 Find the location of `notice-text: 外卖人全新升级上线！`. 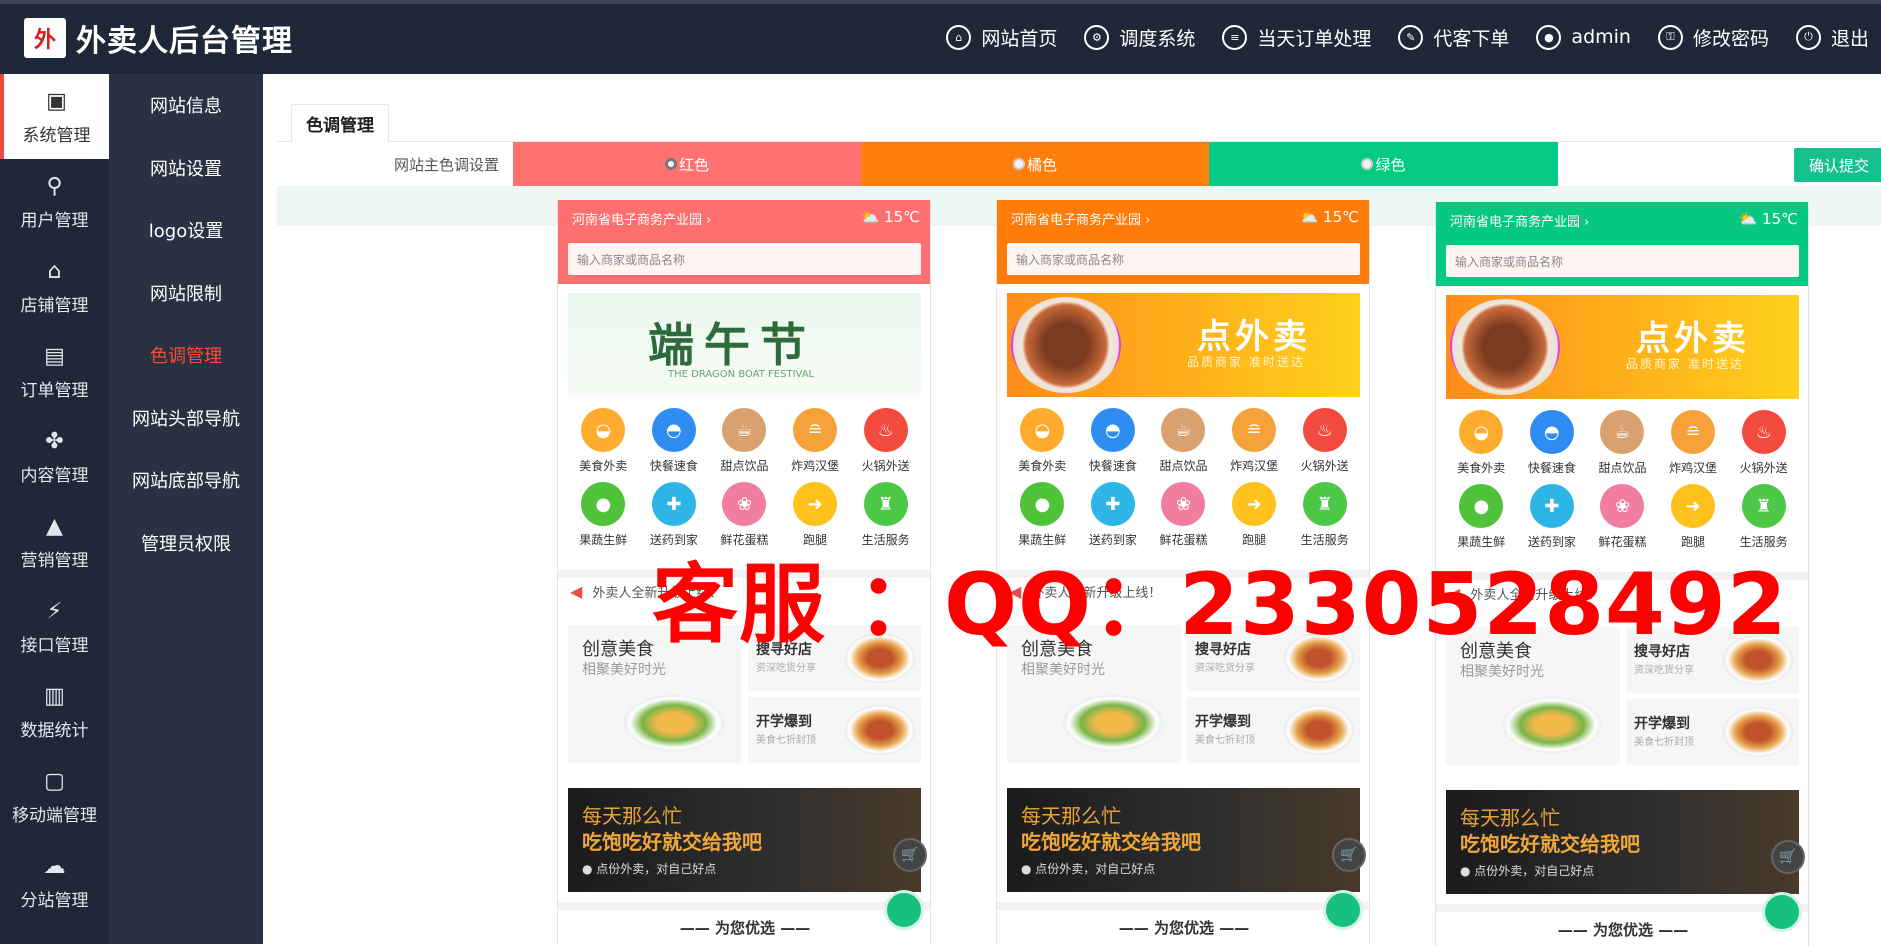

notice-text: 外卖人全新升级上线！ is located at coordinates (657, 593).